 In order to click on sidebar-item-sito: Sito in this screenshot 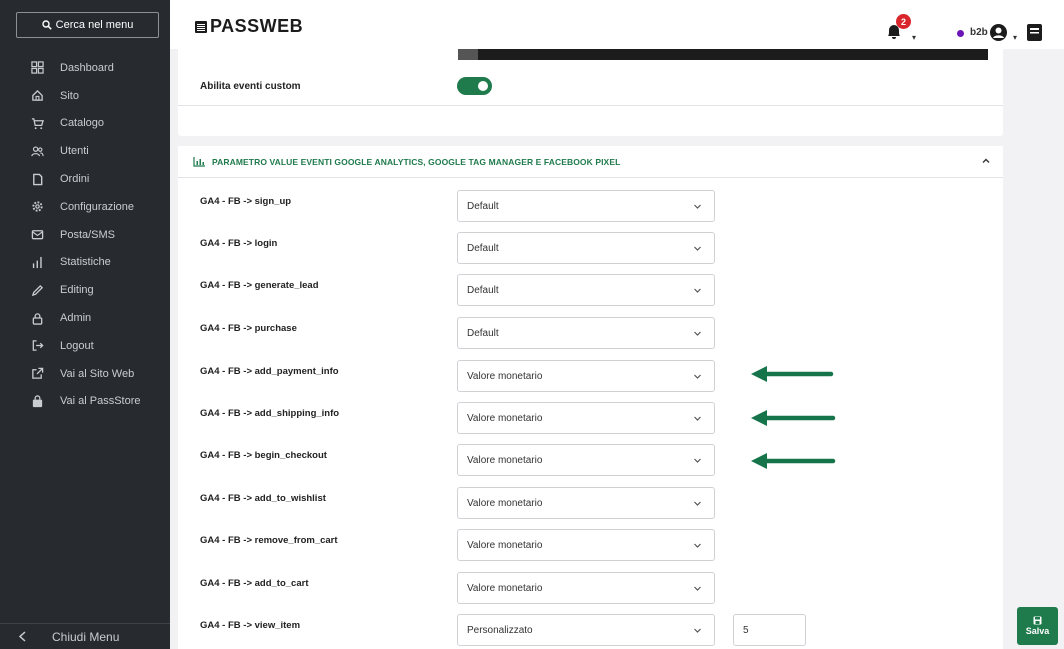, I will do `click(85, 96)`.